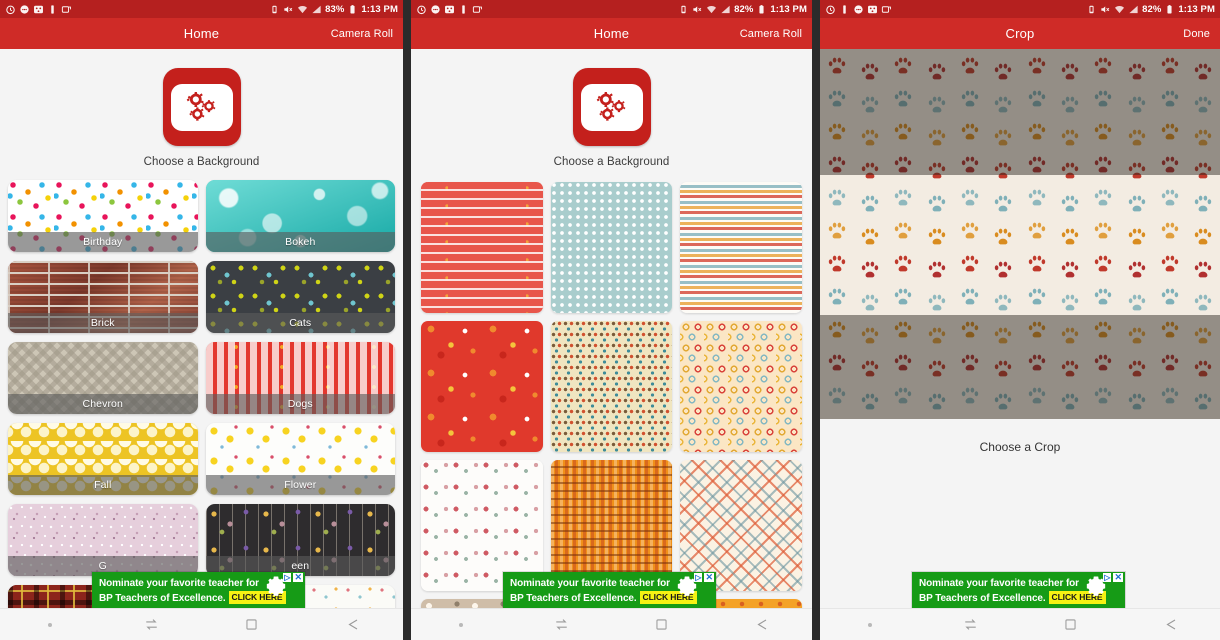 The width and height of the screenshot is (1220, 640). I want to click on choose-background-label: Choose a Background, so click(611, 162).